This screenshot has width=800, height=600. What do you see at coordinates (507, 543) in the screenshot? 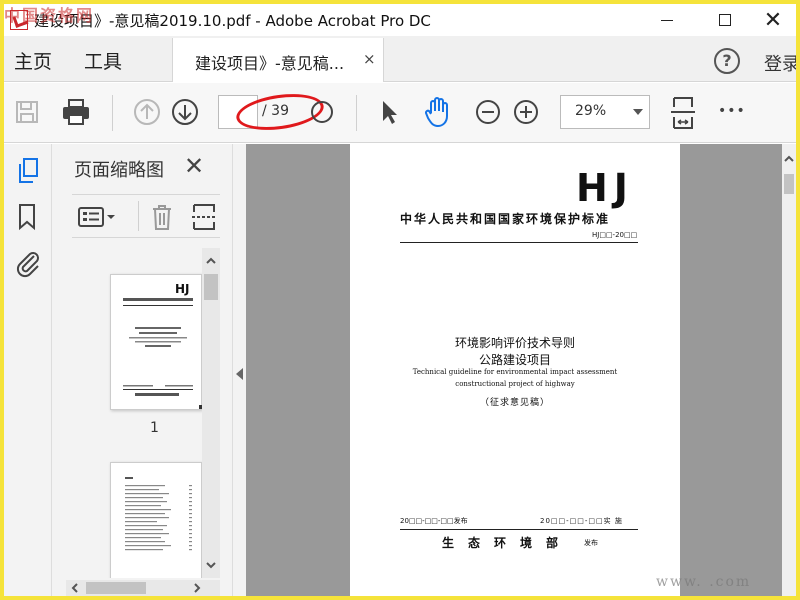
I see `pdf-ministry: 生态环境部` at bounding box center [507, 543].